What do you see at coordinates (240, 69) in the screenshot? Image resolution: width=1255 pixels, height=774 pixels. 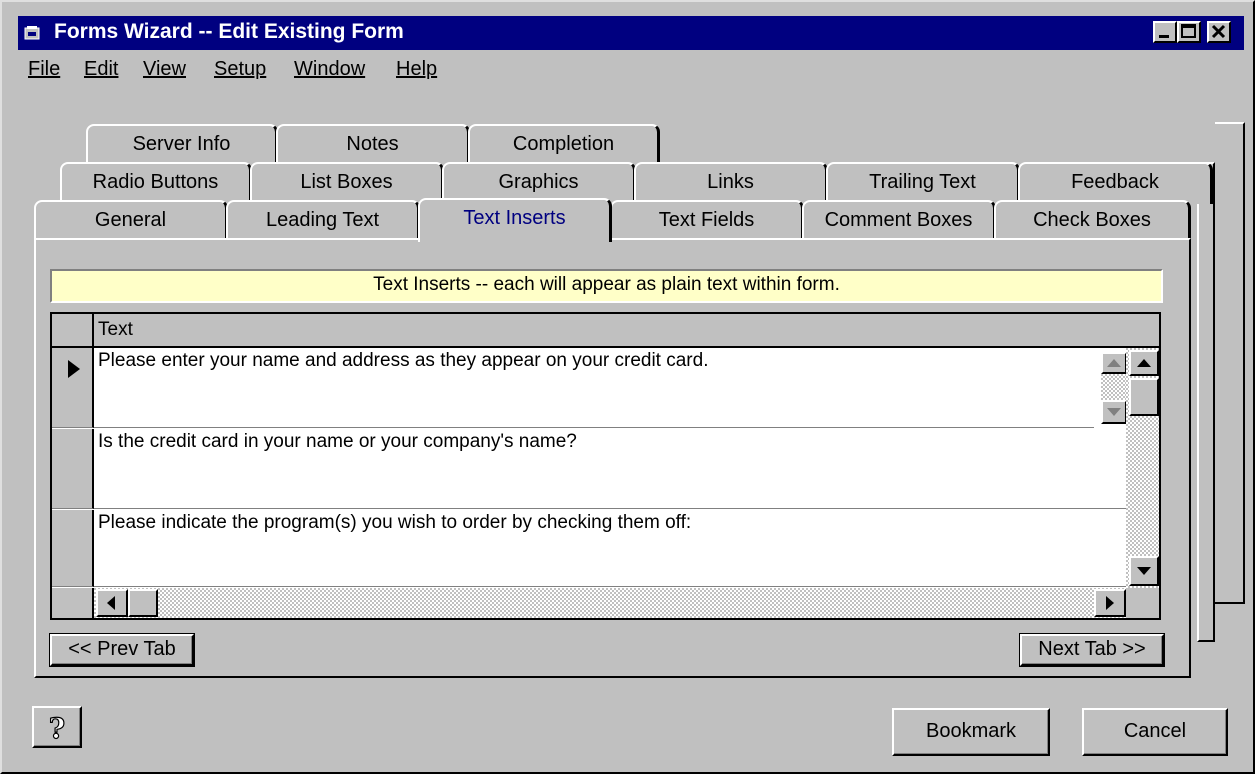 I see `menu-setup: Setup` at bounding box center [240, 69].